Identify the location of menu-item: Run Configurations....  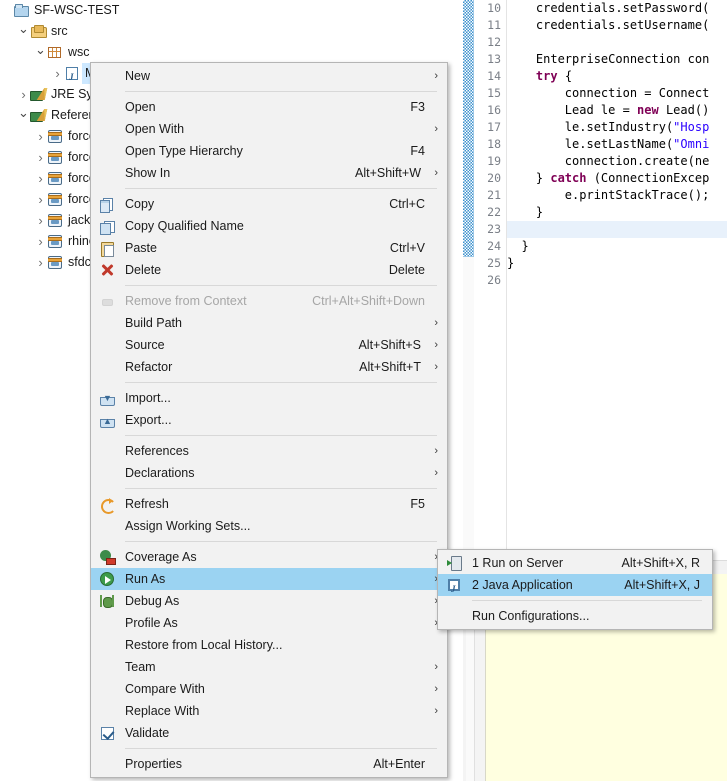
(575, 616).